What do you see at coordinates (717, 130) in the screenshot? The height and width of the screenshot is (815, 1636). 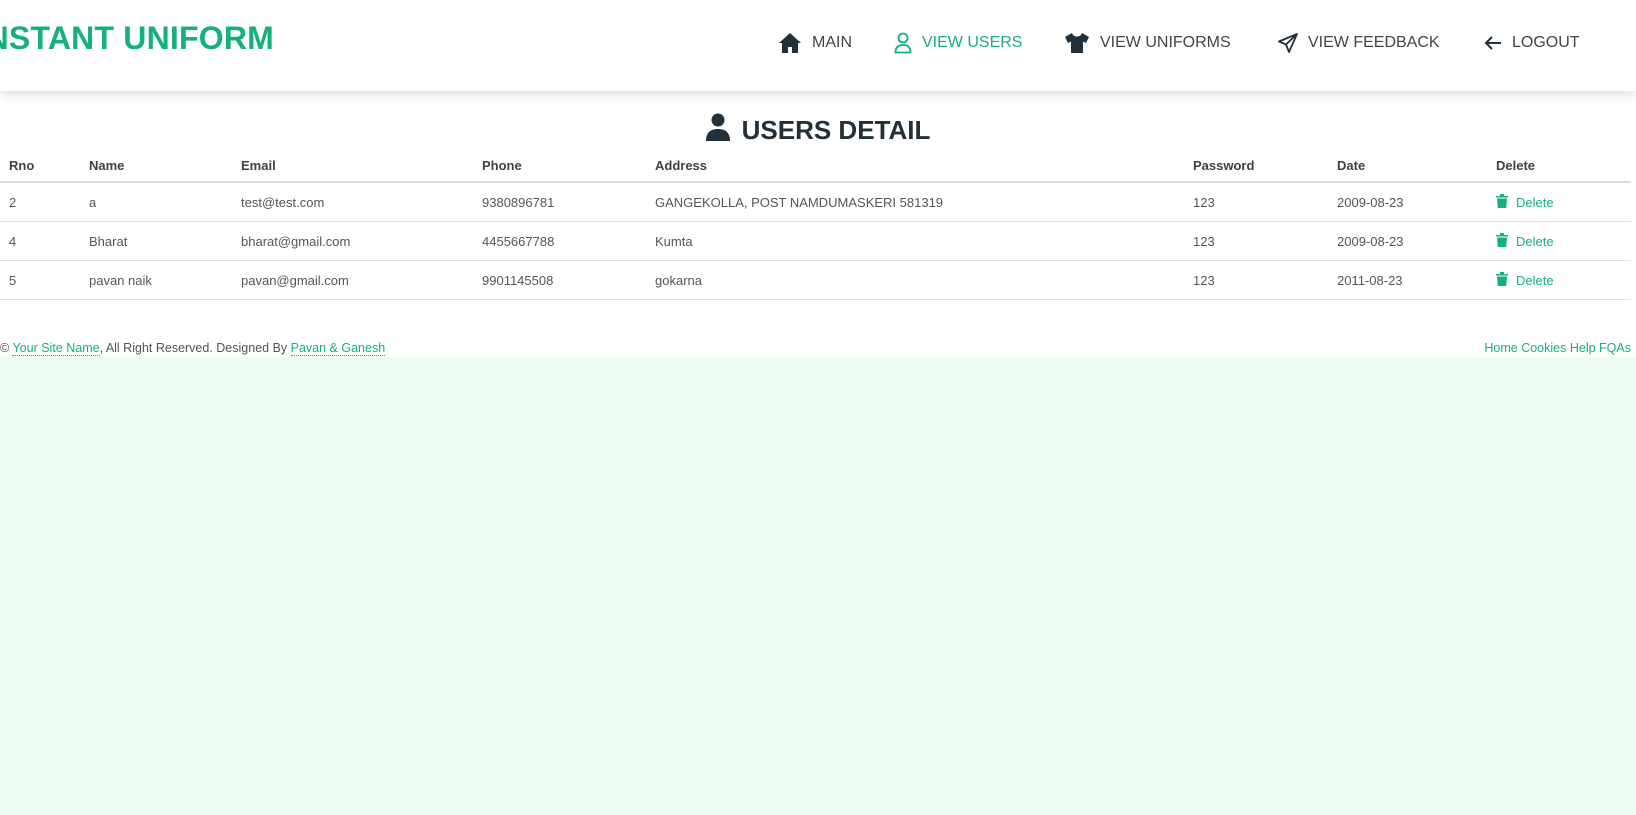 I see `user-icon` at bounding box center [717, 130].